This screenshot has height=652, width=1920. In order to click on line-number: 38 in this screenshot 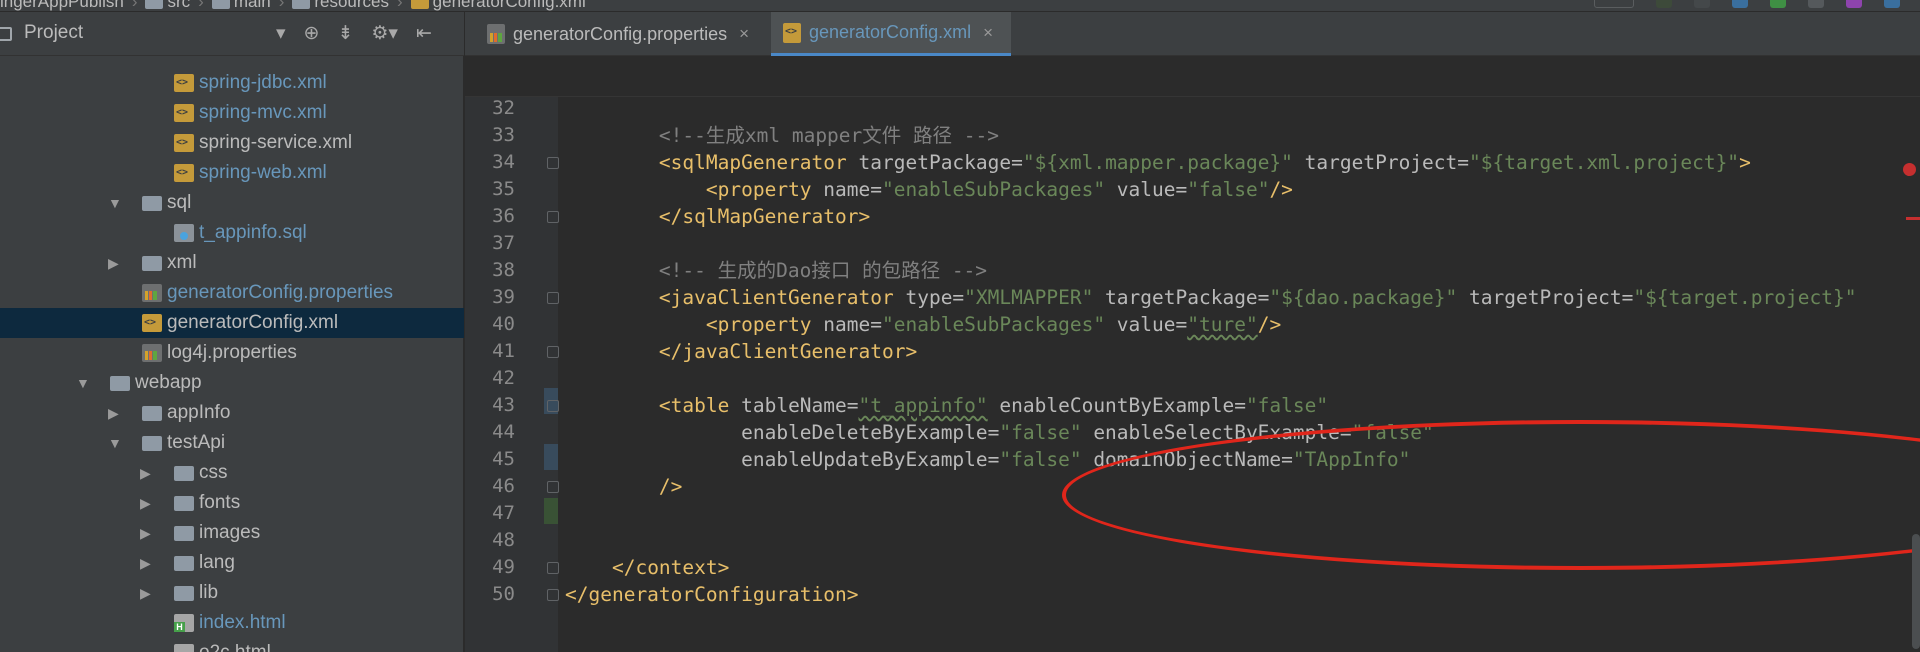, I will do `click(503, 270)`.